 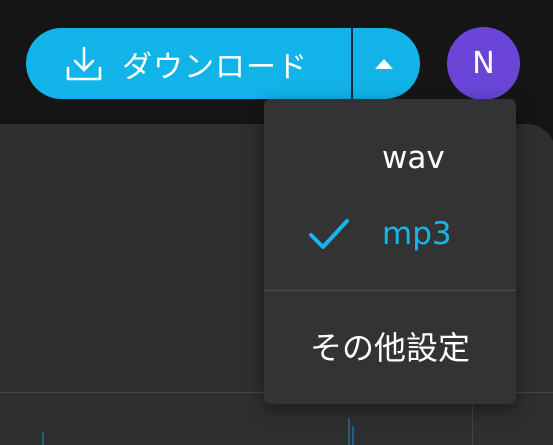 I want to click on menu-divider, so click(x=390, y=290).